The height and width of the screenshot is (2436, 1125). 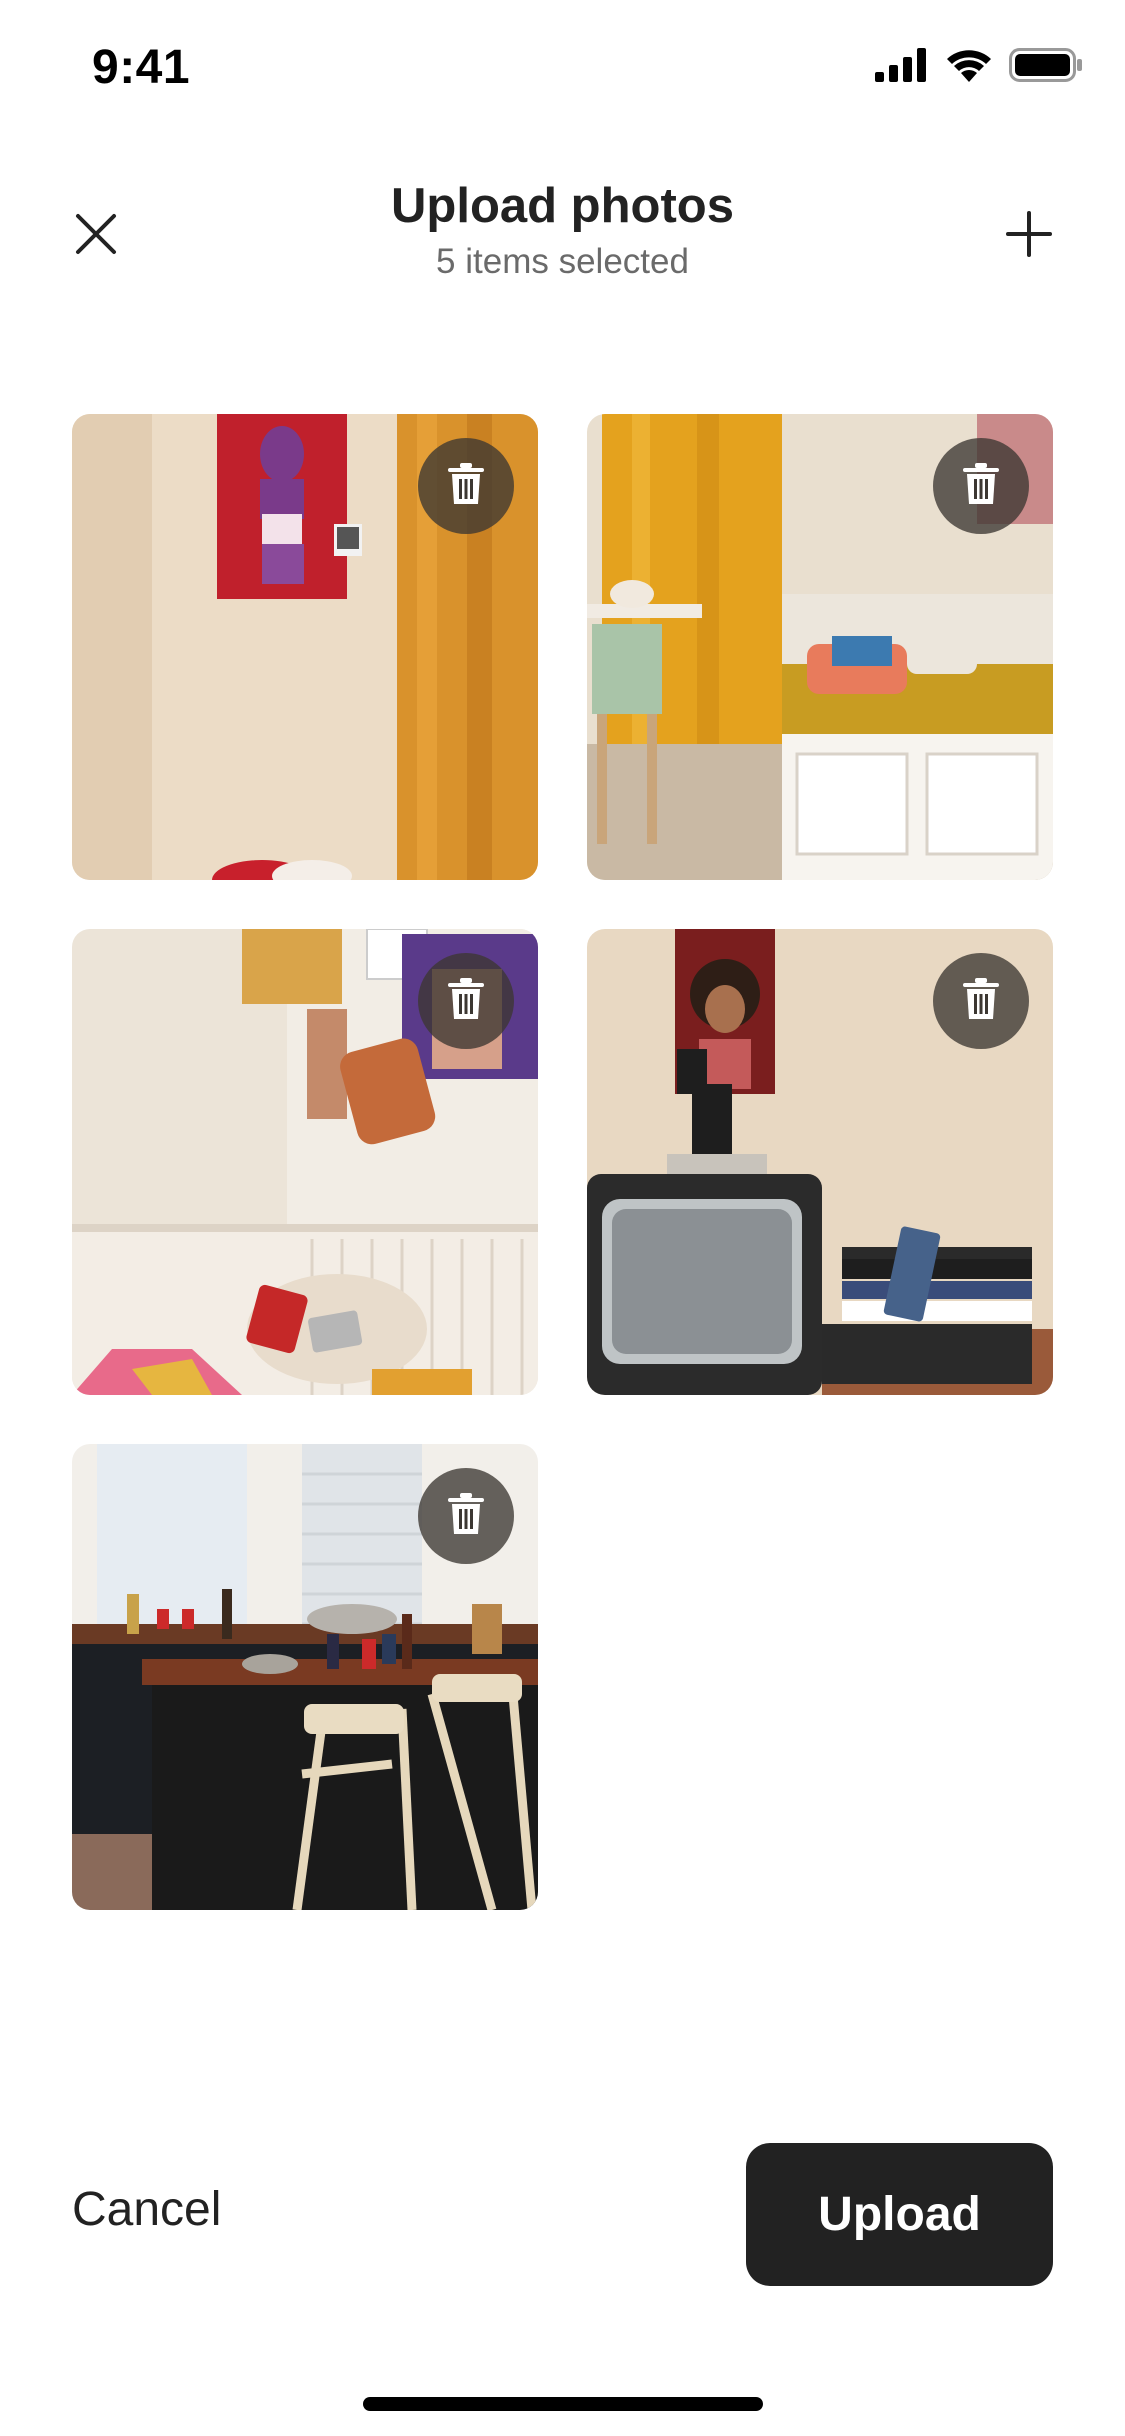 What do you see at coordinates (562, 261) in the screenshot?
I see `selection-count: 5 items selected` at bounding box center [562, 261].